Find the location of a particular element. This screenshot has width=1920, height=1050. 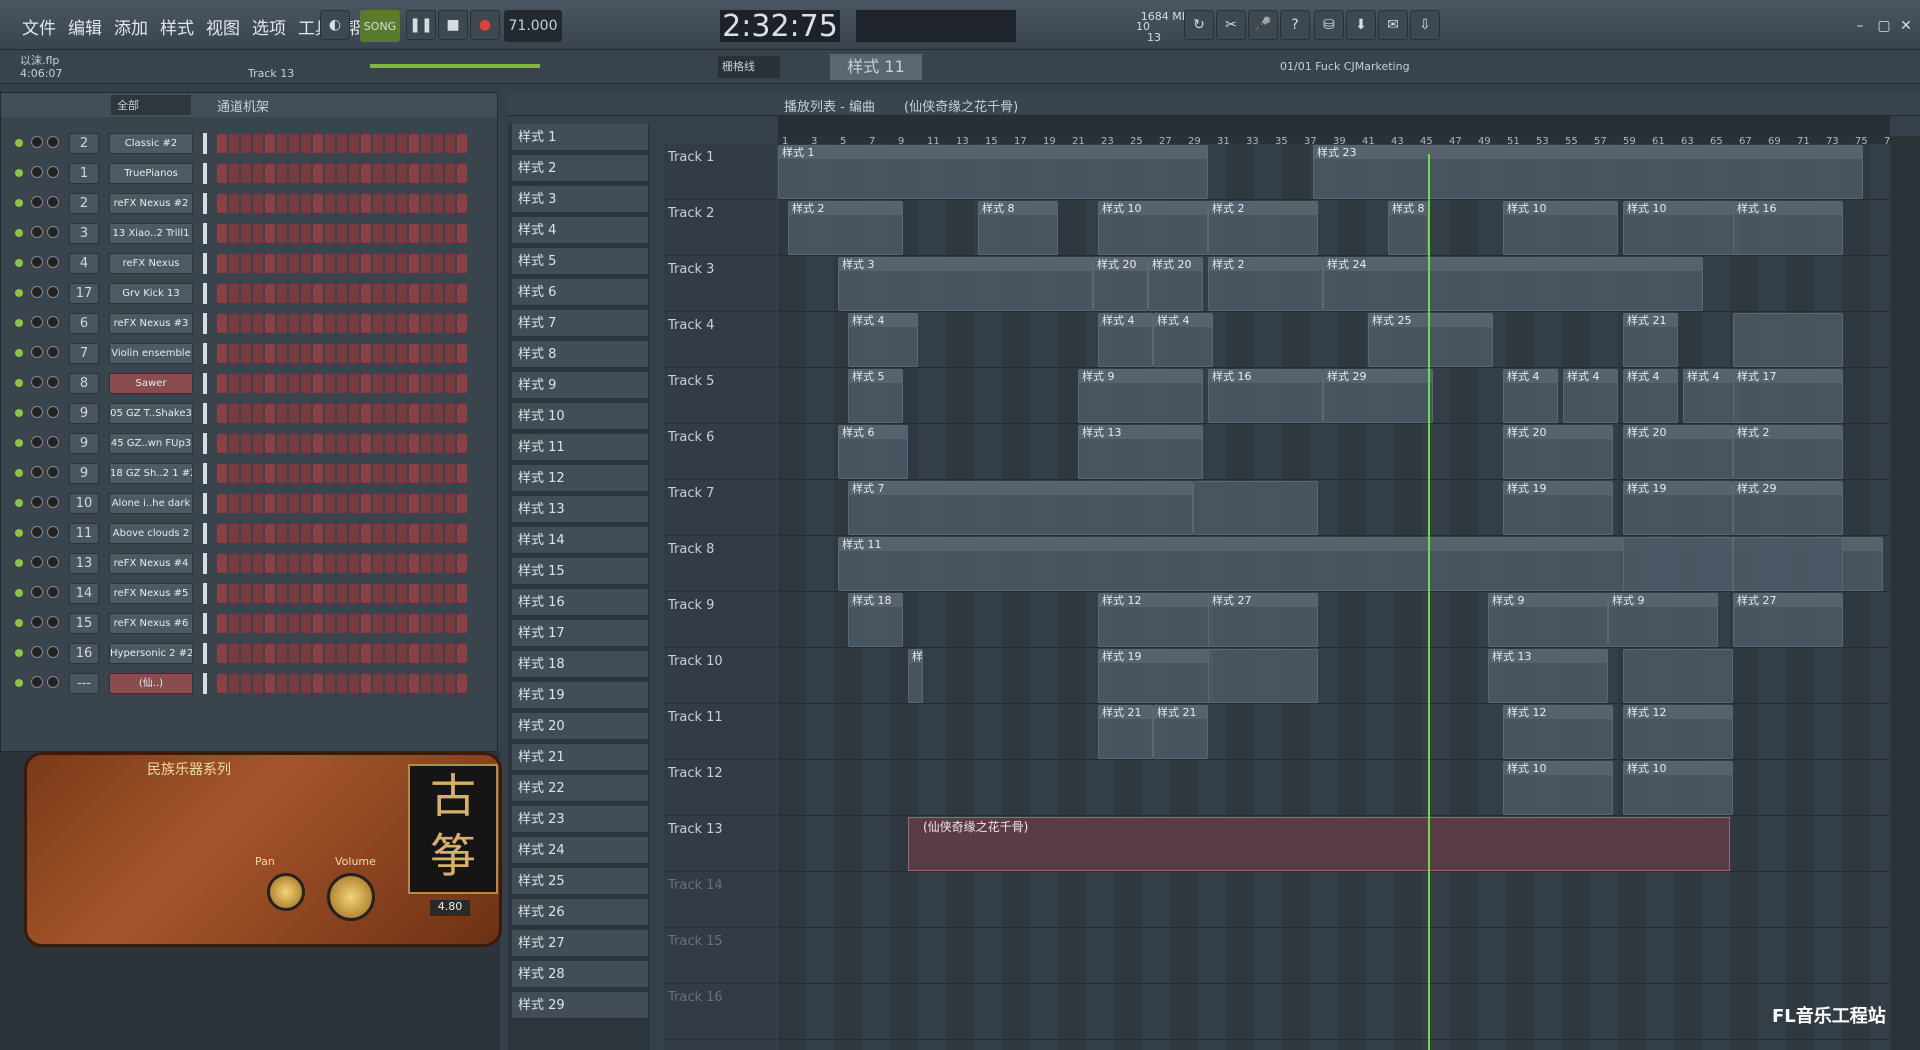

channel-row: 4 reFX Nexus is located at coordinates (250, 264).